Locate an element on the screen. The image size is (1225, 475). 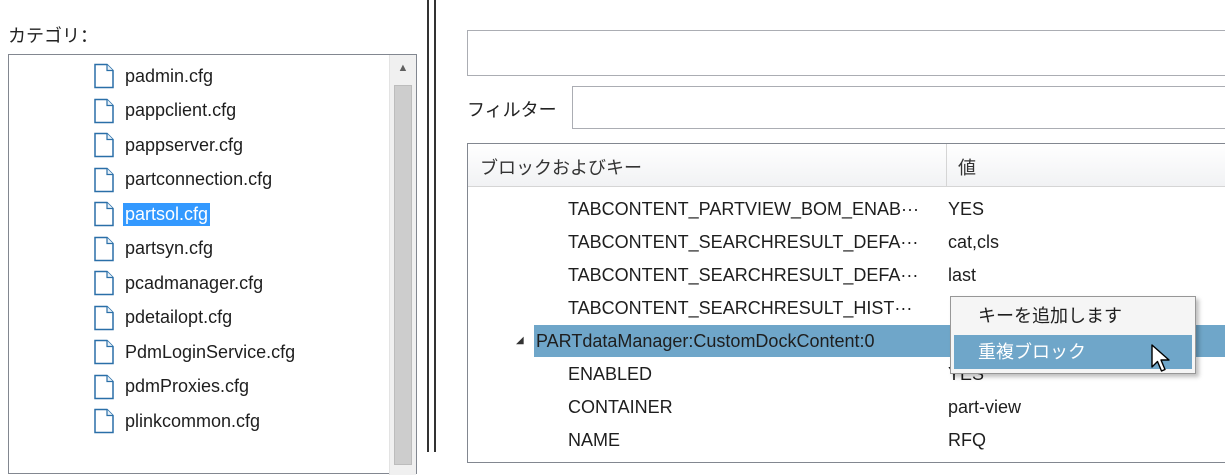
scrollbar-thumb is located at coordinates (403, 275).